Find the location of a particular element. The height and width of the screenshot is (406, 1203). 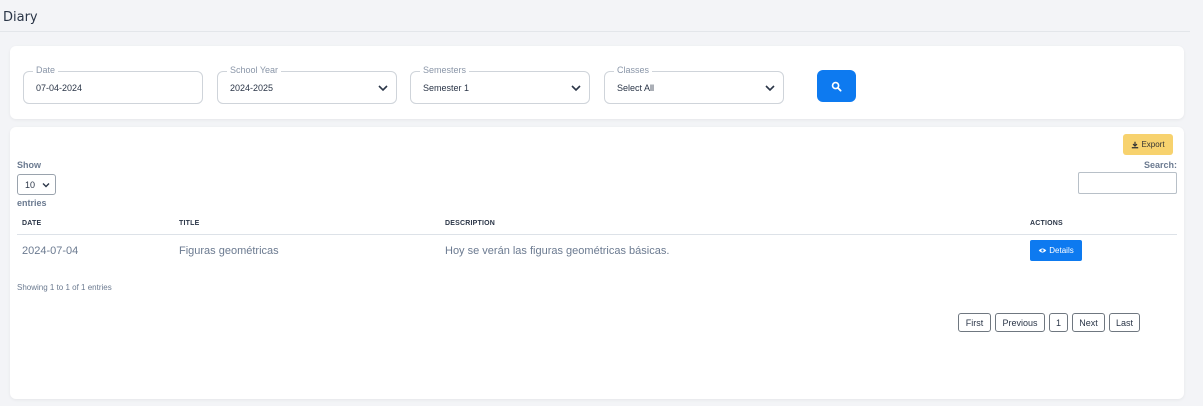

column-header-title: TITLE is located at coordinates (189, 223).